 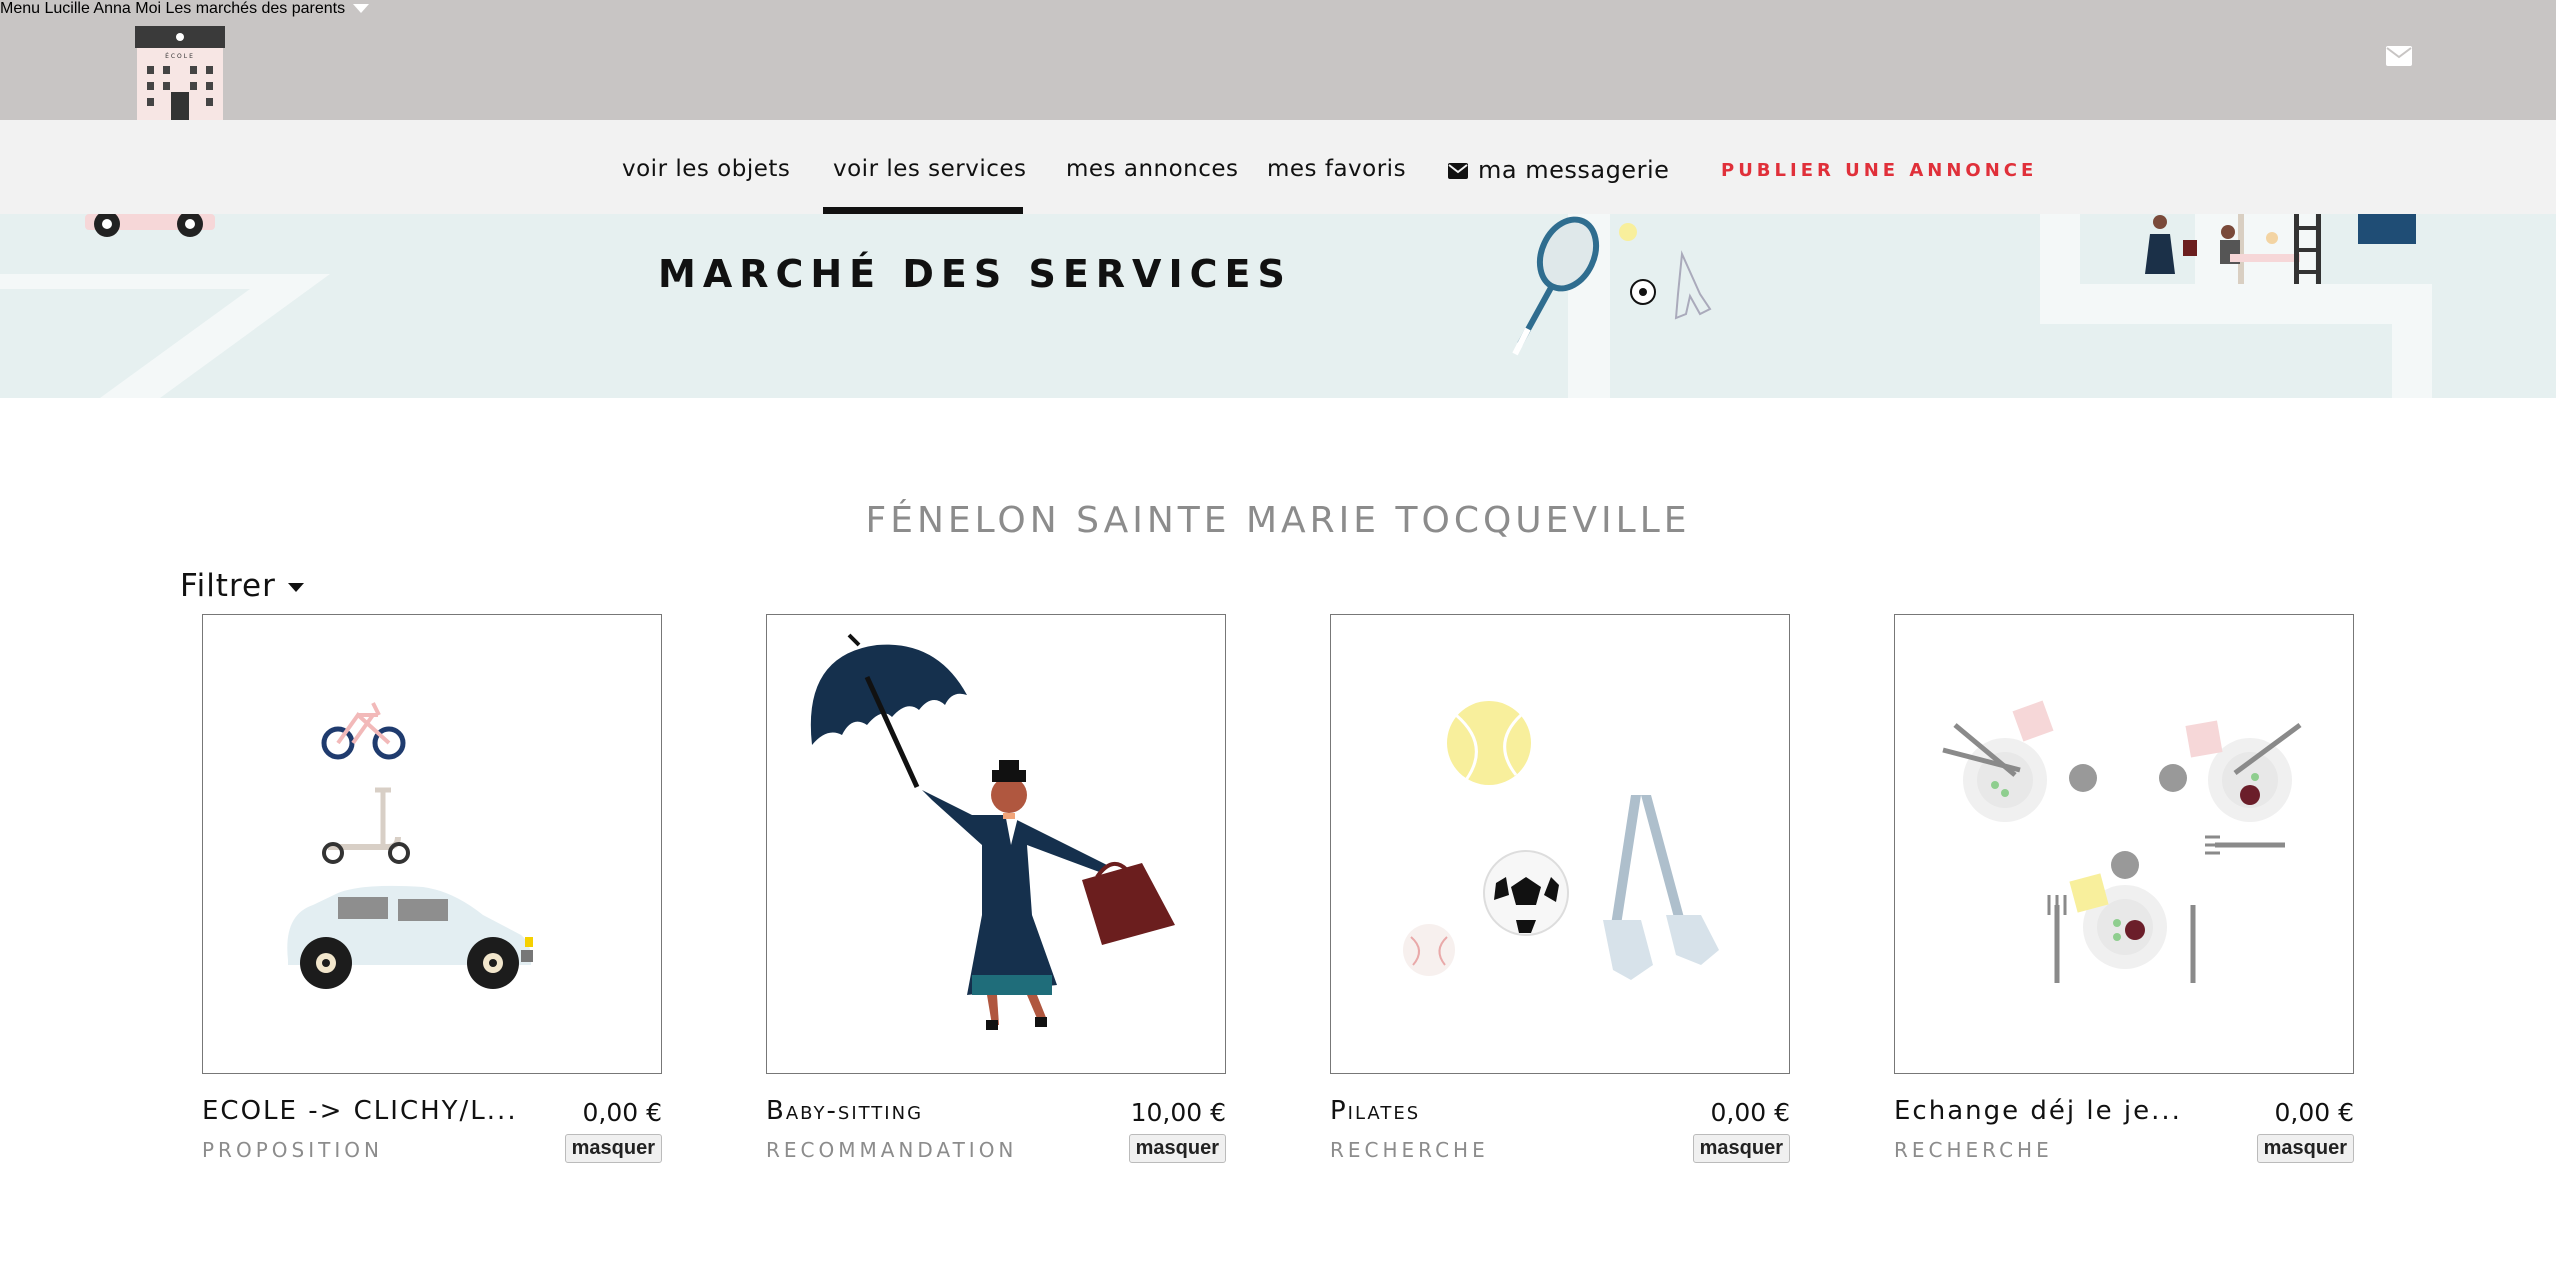 I want to click on filter-label: Filtrer, so click(x=228, y=586).